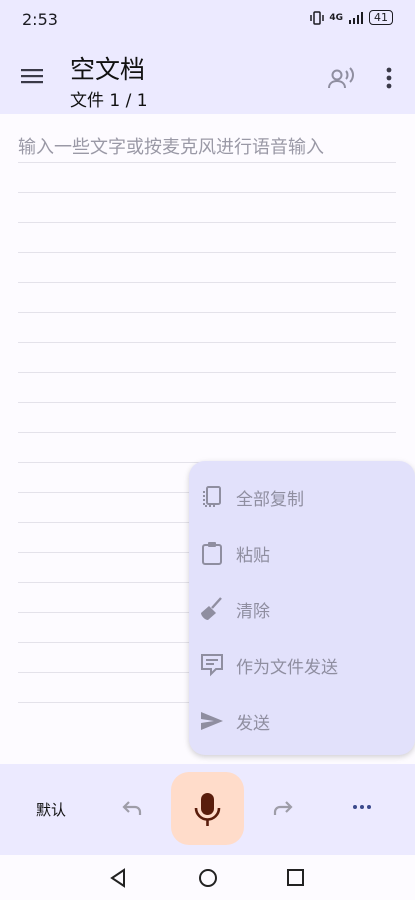 The height and width of the screenshot is (900, 415). Describe the element at coordinates (212, 553) in the screenshot. I see `paste-icon` at that location.